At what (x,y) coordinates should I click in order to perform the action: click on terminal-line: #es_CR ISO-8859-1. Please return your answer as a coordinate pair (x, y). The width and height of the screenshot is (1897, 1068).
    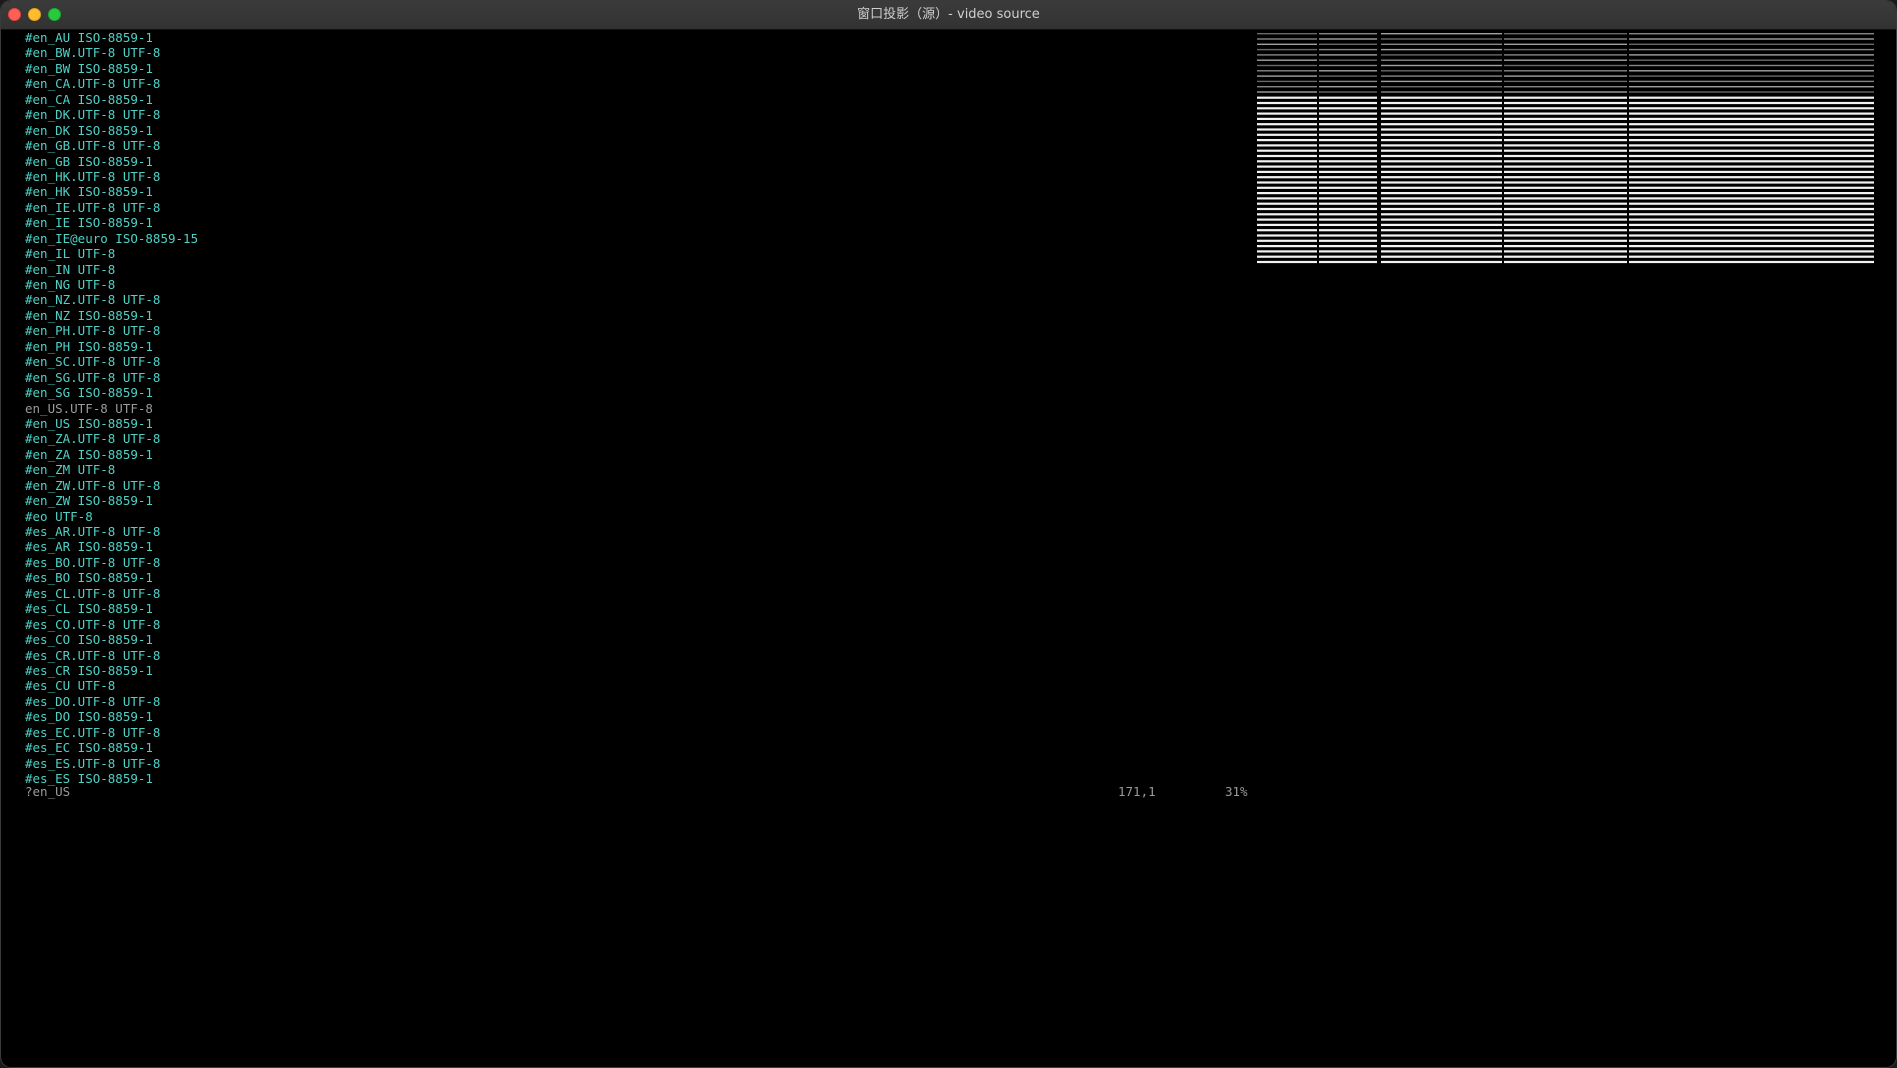
    Looking at the image, I should click on (89, 670).